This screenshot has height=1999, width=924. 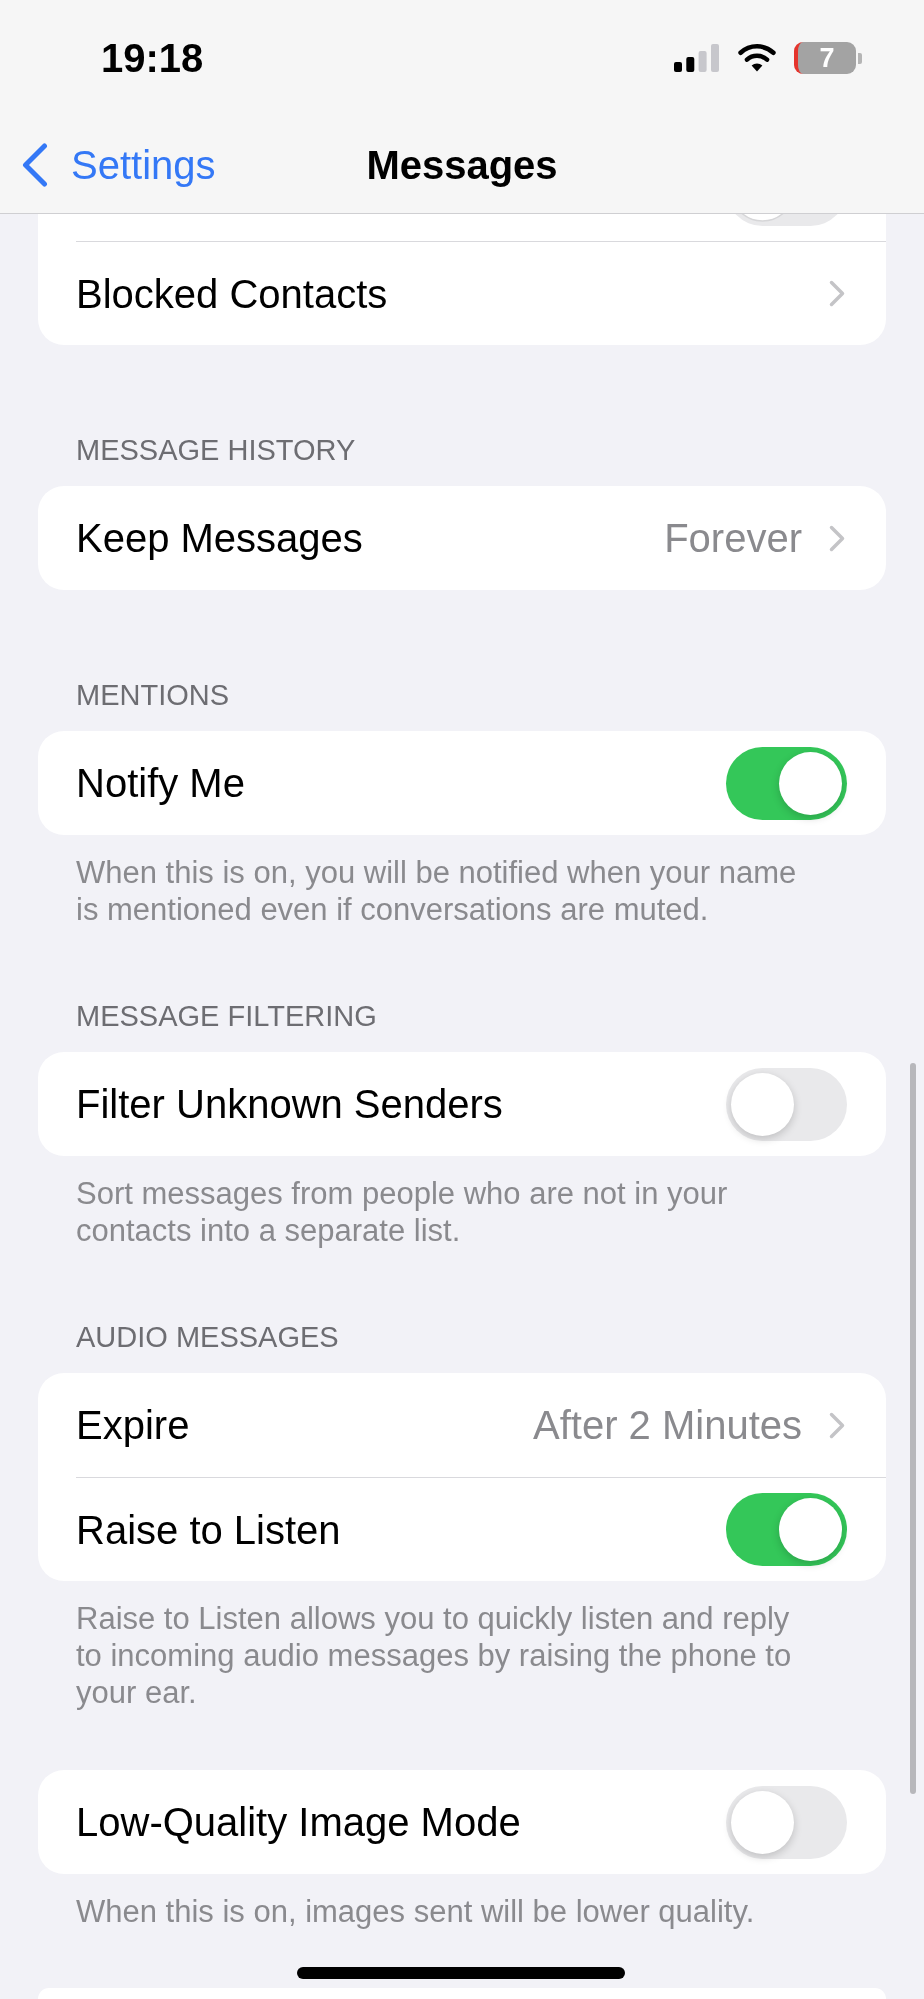 I want to click on setting-label: Blocked Contacts, so click(x=232, y=294).